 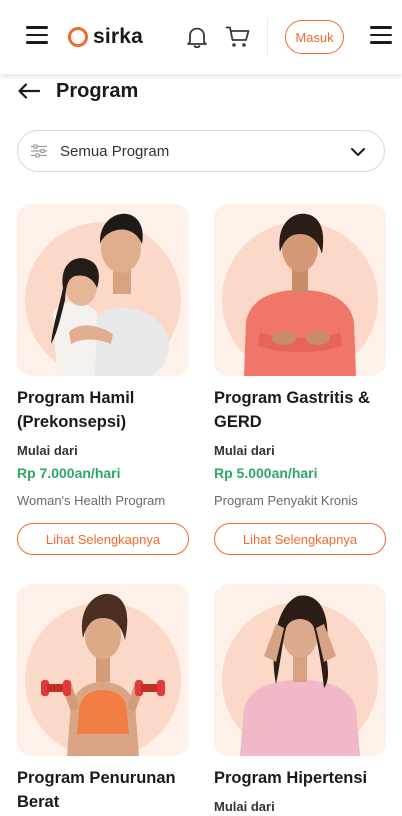 I want to click on program-title: Program Hamil (Prekonsepsi), so click(x=76, y=410).